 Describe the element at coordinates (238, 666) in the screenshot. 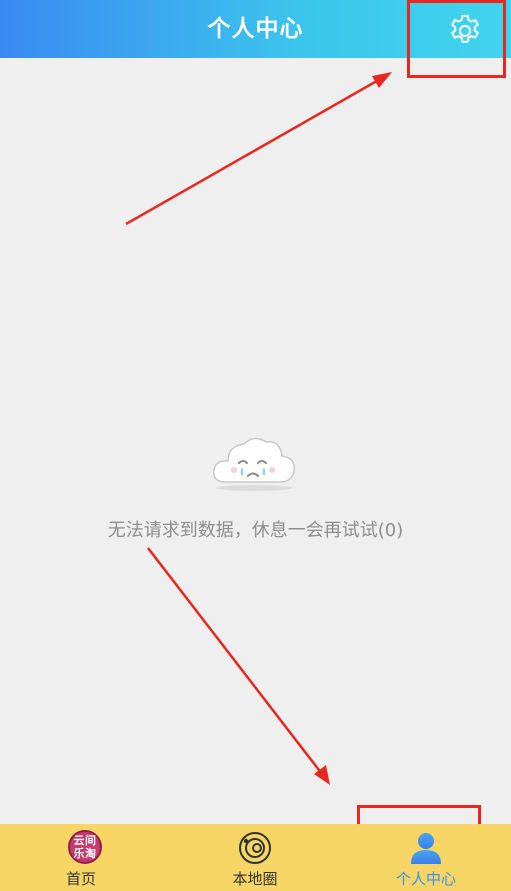

I see `arrow-to-profile-tab` at that location.